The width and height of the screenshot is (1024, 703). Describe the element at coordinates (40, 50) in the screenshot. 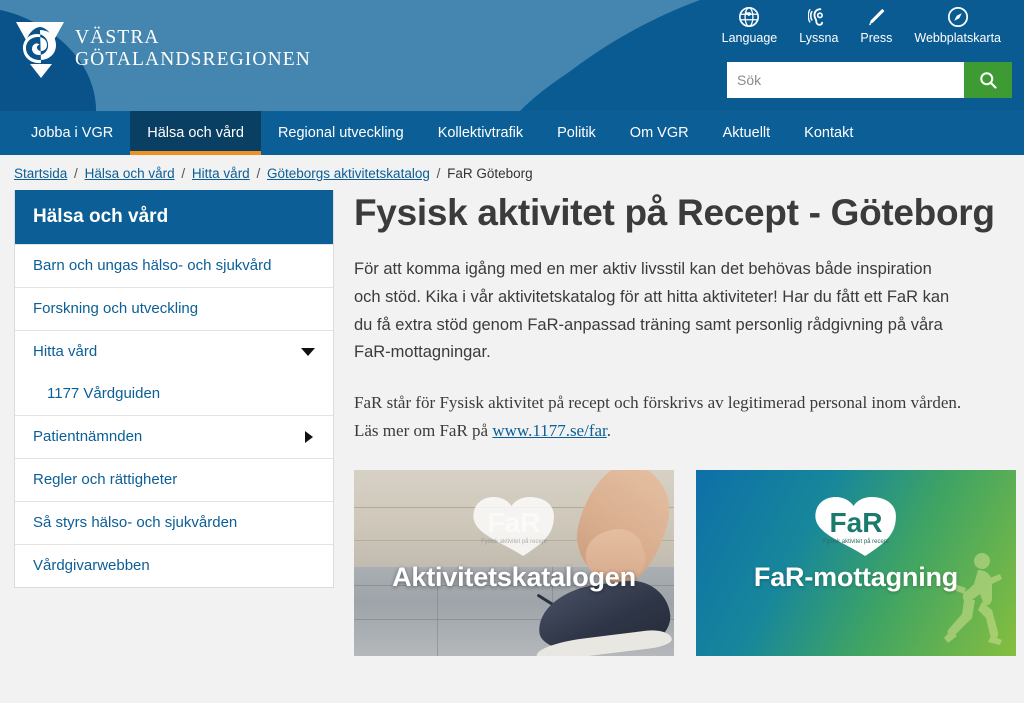

I see `vgr-logo-icon` at that location.